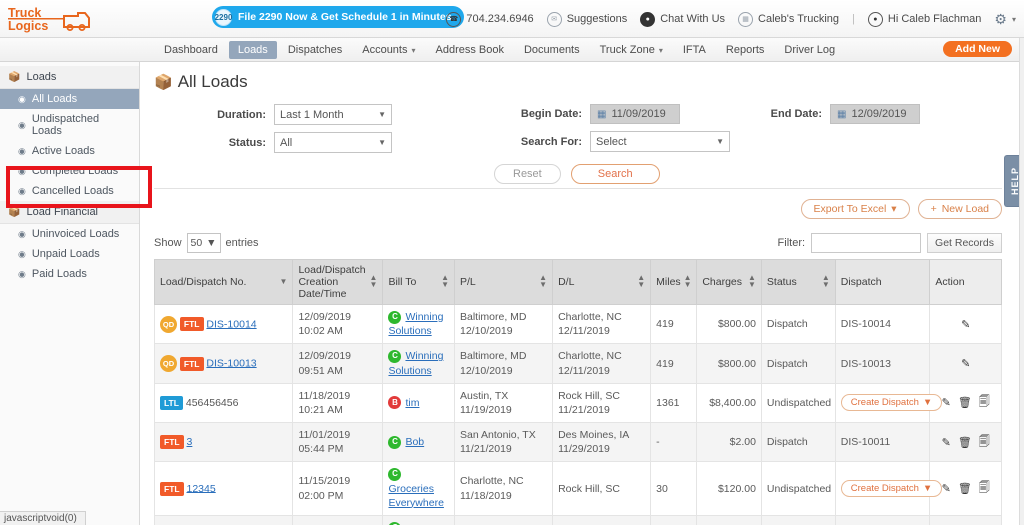  Describe the element at coordinates (69, 77) in the screenshot. I see `sidebar-group-loads: 📦 Loads` at that location.